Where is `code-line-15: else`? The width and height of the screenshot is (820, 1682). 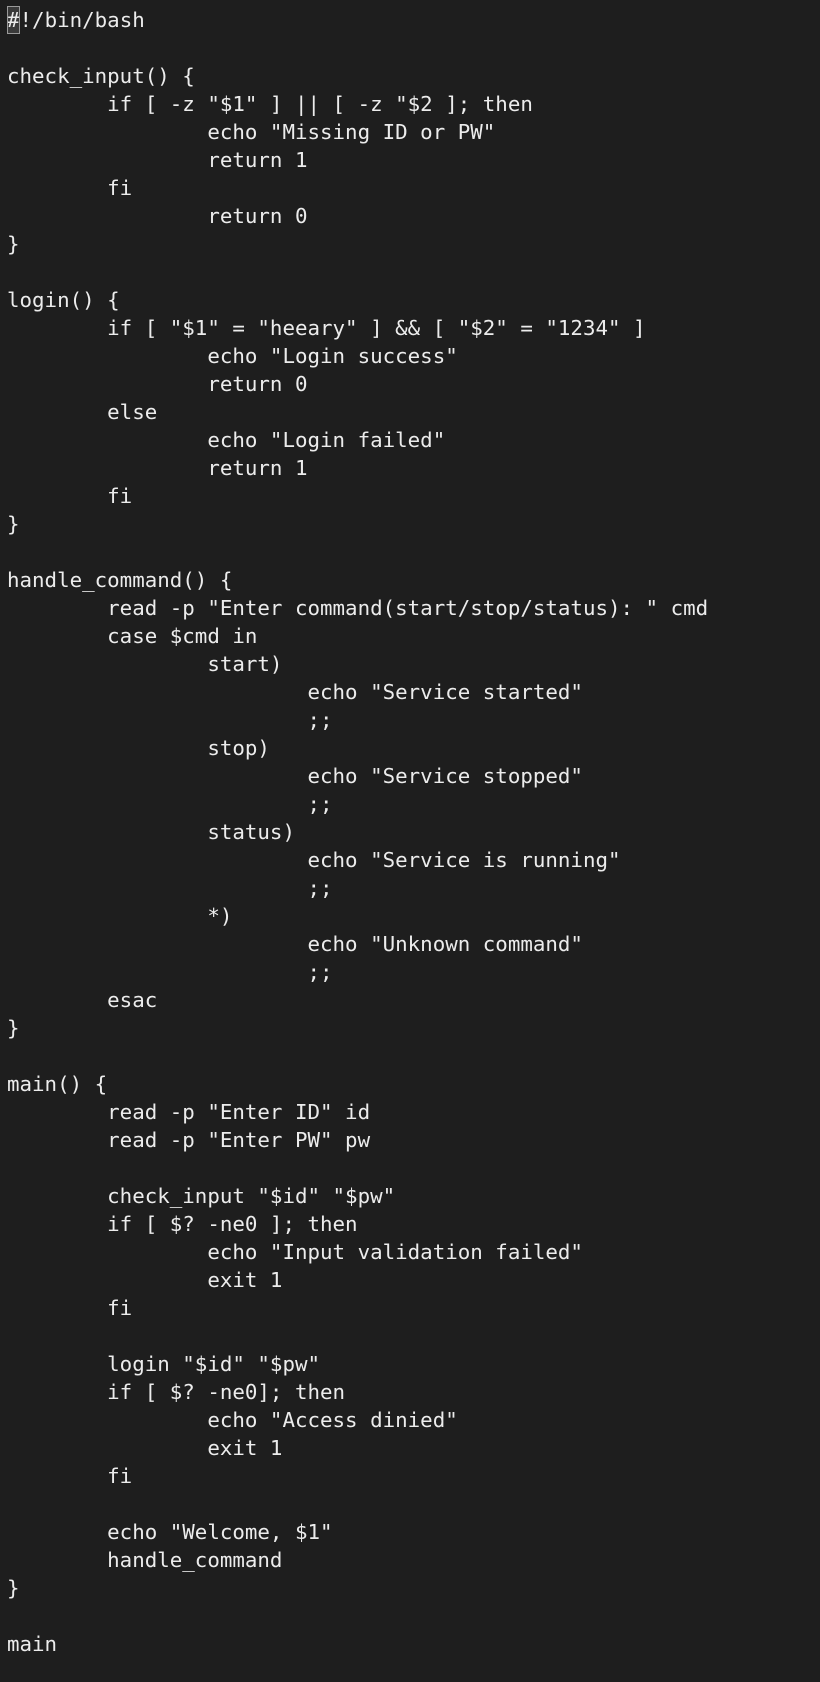
code-line-15: else is located at coordinates (82, 412).